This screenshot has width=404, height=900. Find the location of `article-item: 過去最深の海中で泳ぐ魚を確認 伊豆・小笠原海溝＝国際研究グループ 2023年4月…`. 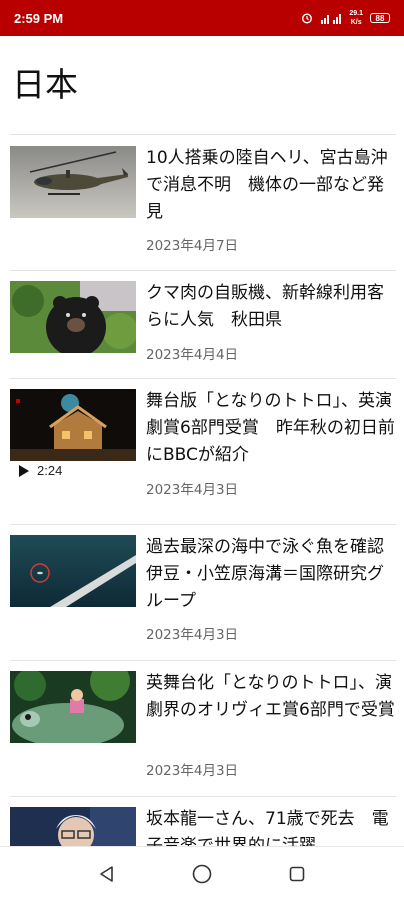

article-item: 過去最深の海中で泳ぐ魚を確認 伊豆・小笠原海溝＝国際研究グループ 2023年4月… is located at coordinates (205, 592).